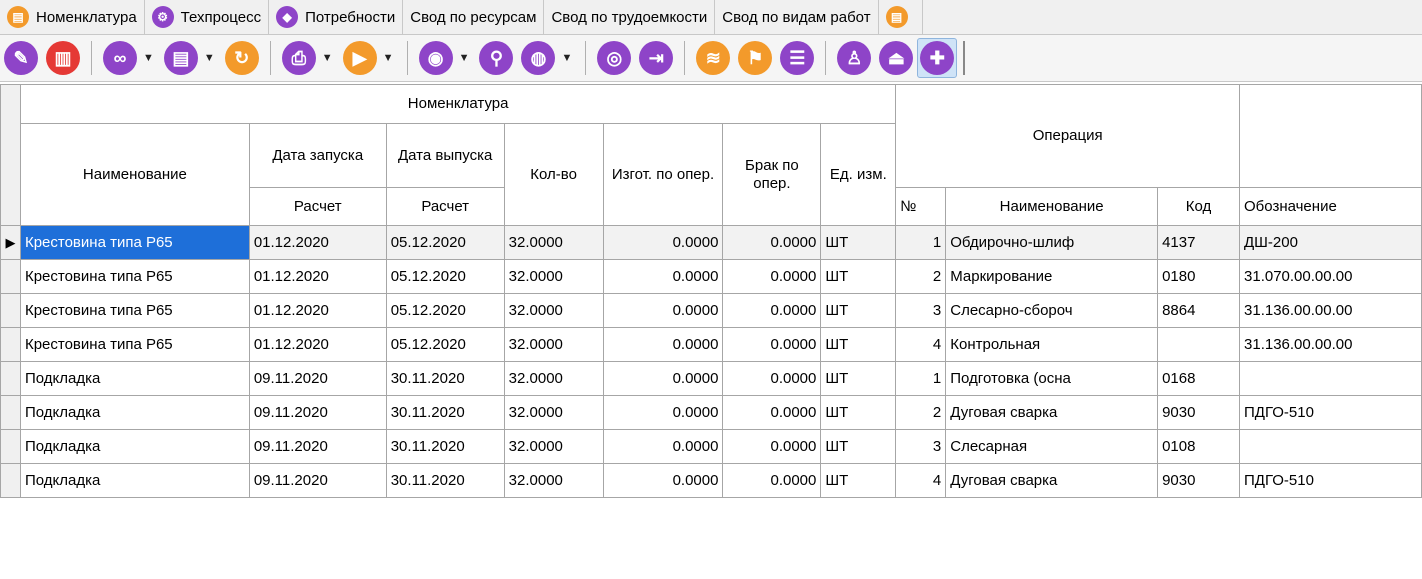 This screenshot has width=1422, height=579. I want to click on op-name-cell: Обдирочно-шлиф, so click(1052, 242).